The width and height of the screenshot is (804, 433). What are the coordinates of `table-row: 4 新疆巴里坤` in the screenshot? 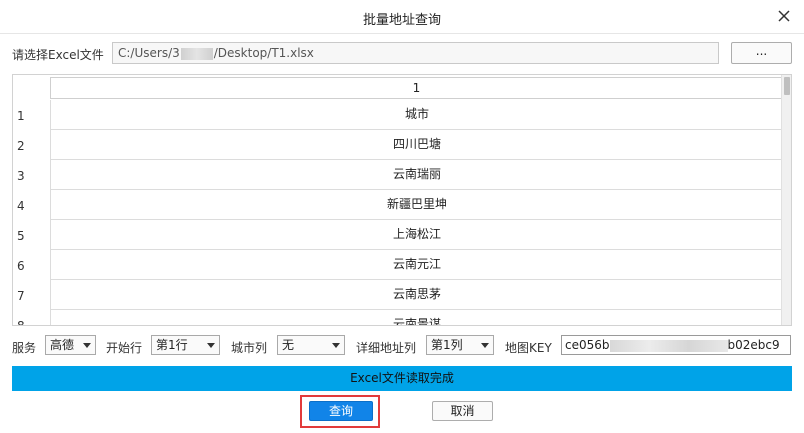 It's located at (398, 205).